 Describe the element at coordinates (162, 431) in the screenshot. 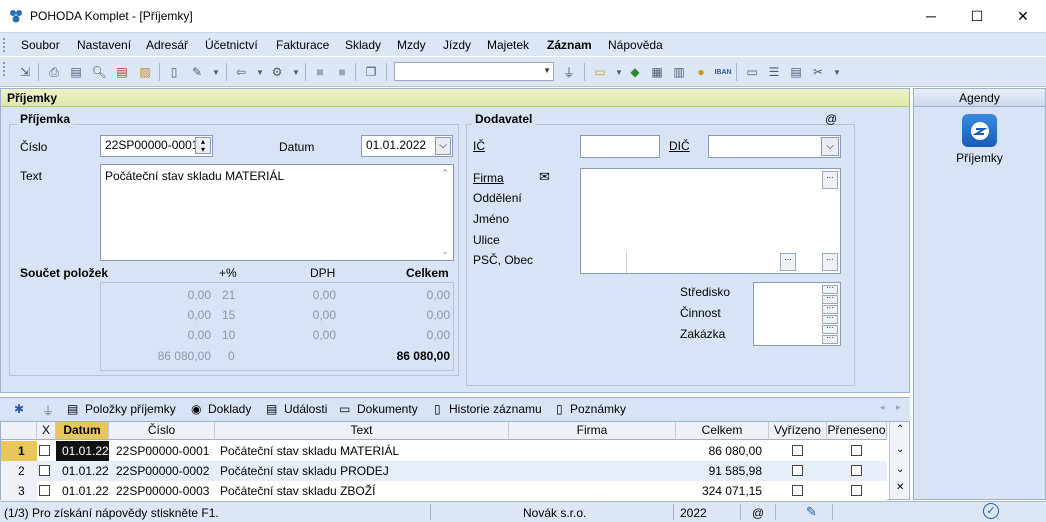

I see `col-cislo: Číslo` at that location.